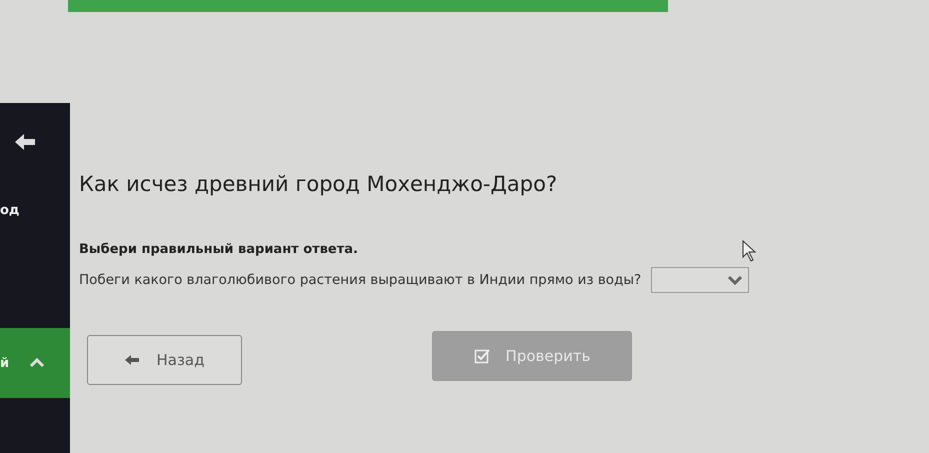 The height and width of the screenshot is (453, 929). I want to click on back-button: Назад, so click(164, 360).